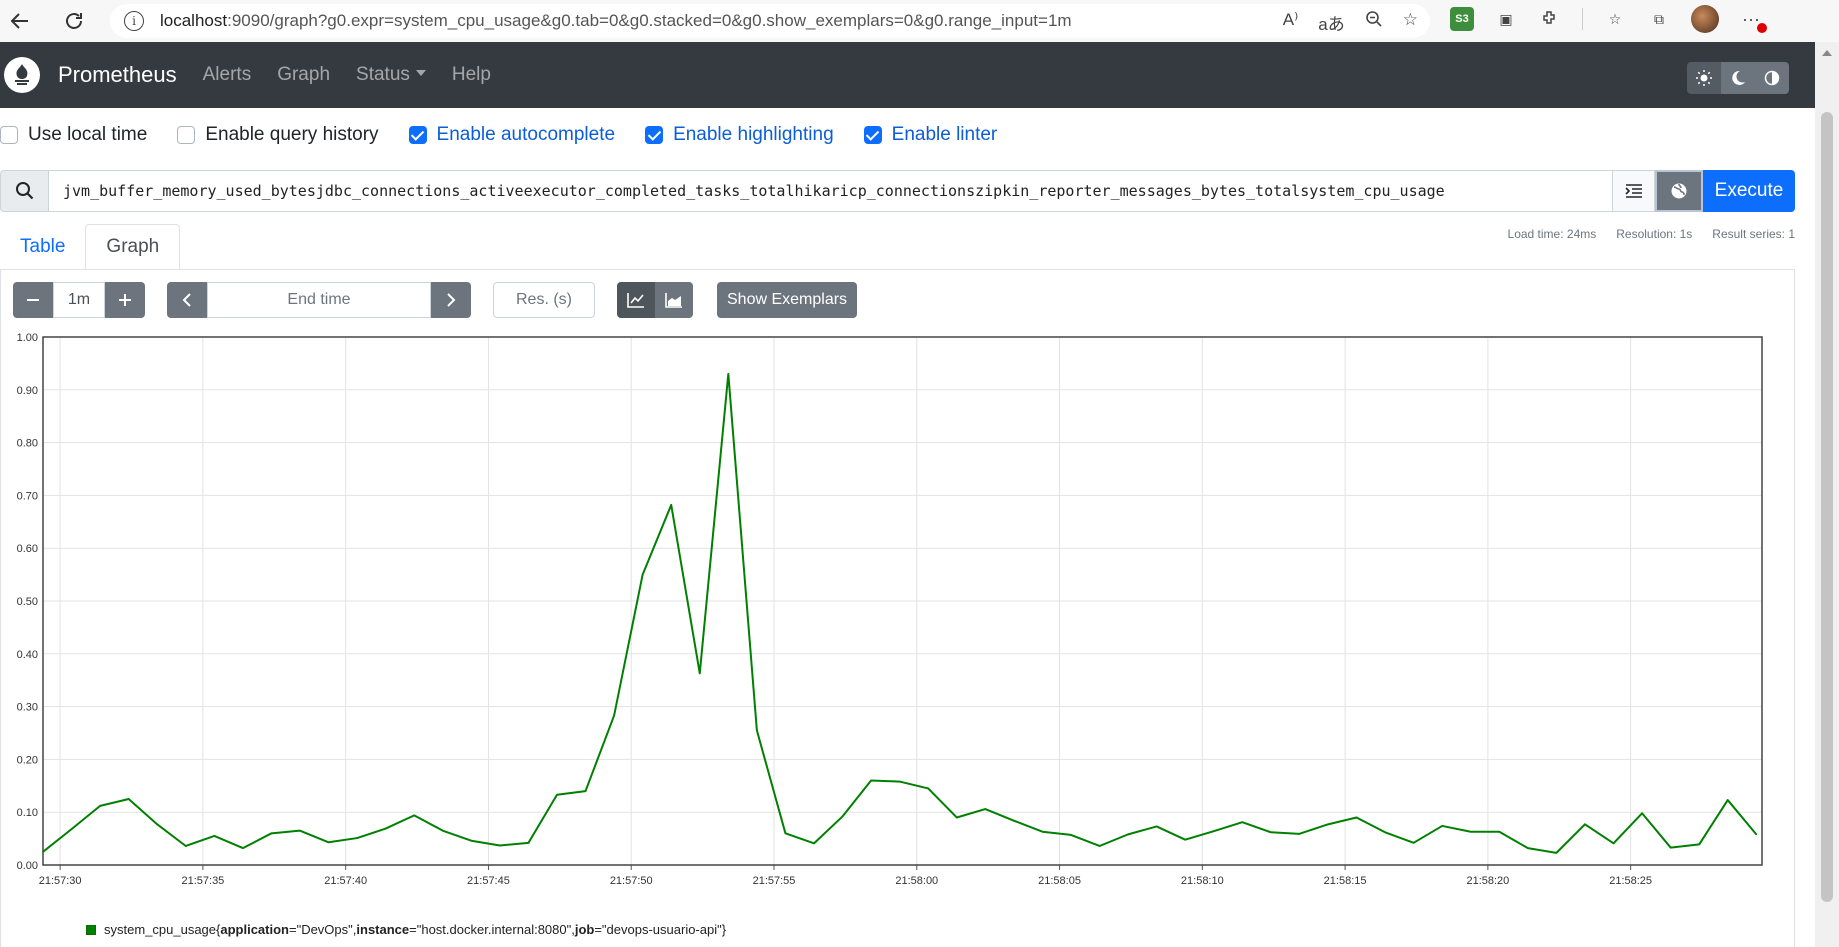 This screenshot has height=947, width=1839. Describe the element at coordinates (1827, 53) in the screenshot. I see `scroll-up-icon` at that location.